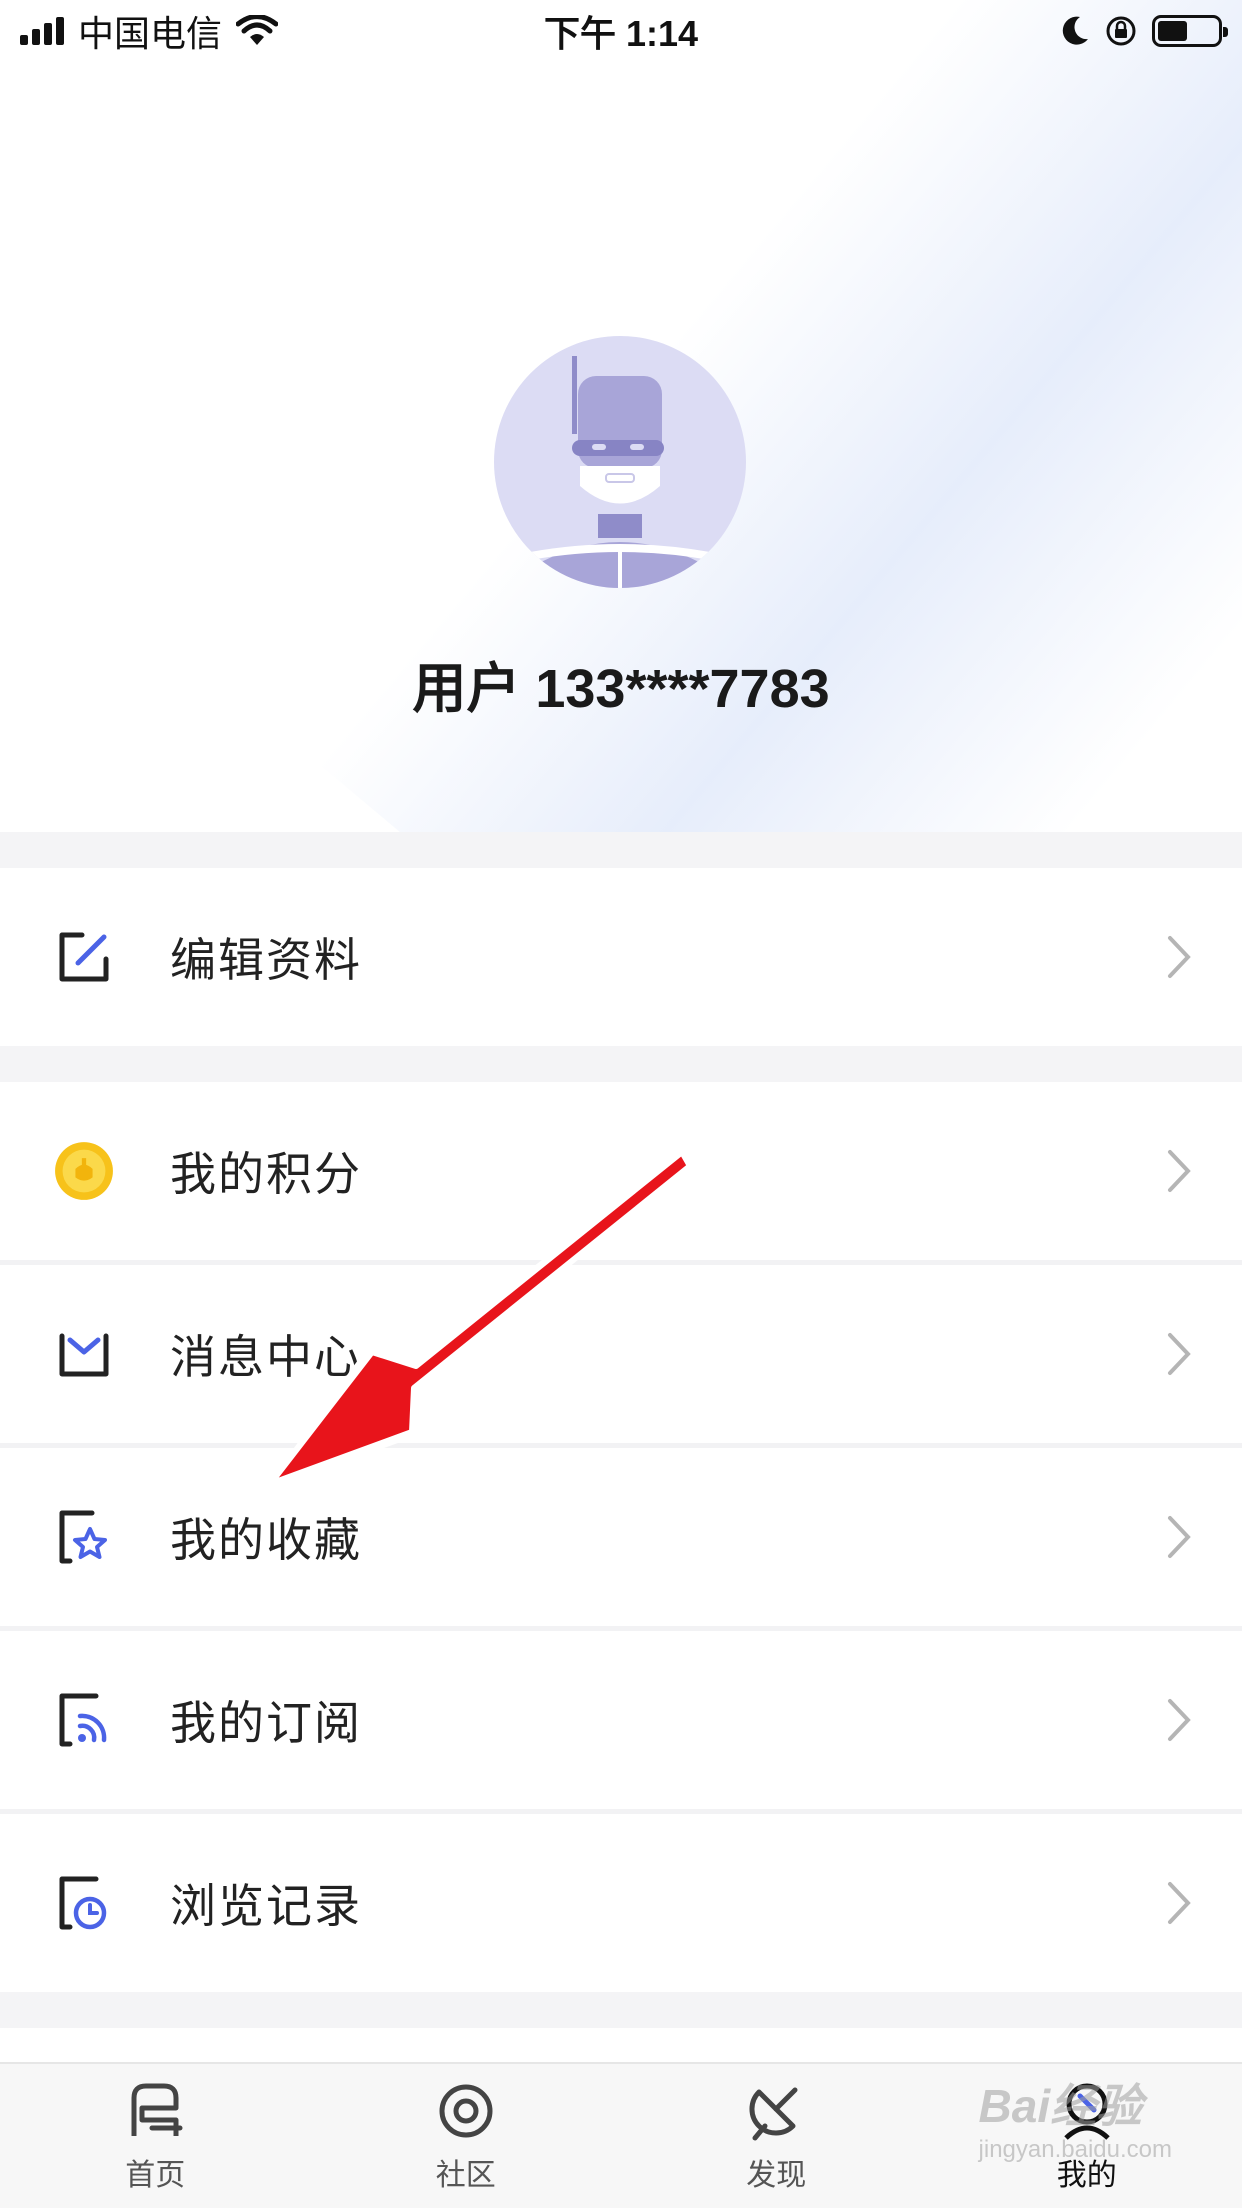  What do you see at coordinates (266, 1723) in the screenshot?
I see `menu-item-label: 我的订阅` at bounding box center [266, 1723].